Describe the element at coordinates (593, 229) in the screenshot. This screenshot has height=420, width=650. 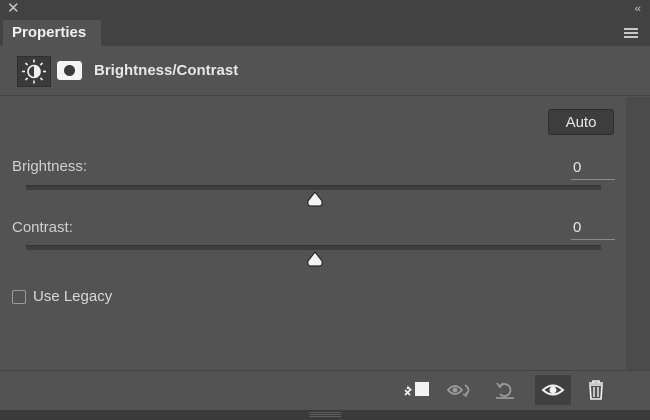
I see `contrast-value-field: 0` at that location.